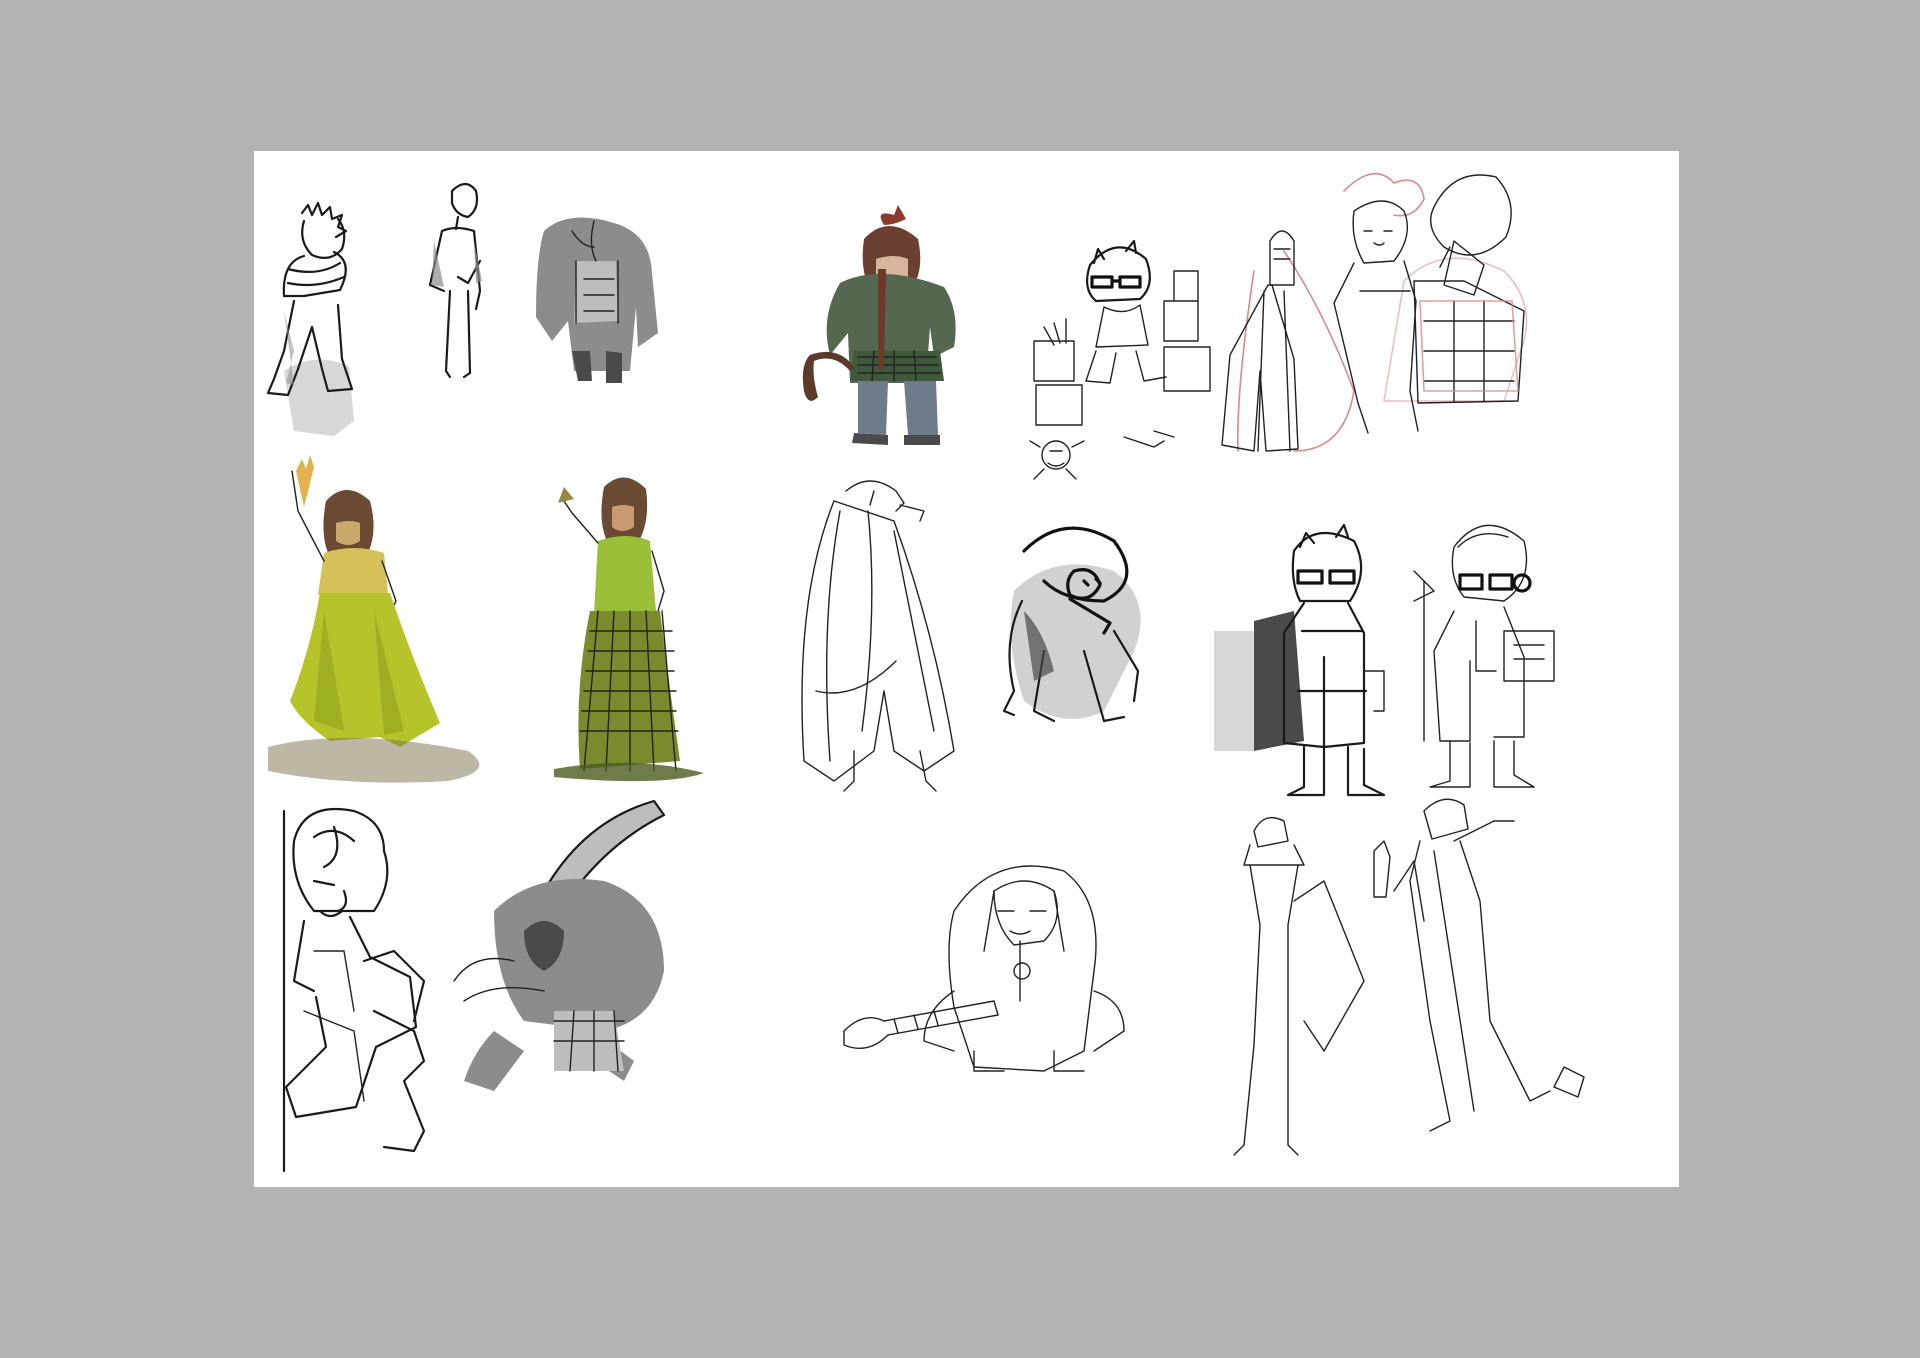 The image size is (1920, 1358). Describe the element at coordinates (1120, 359) in the screenshot. I see `kid-with-glasses-and-boxes` at that location.